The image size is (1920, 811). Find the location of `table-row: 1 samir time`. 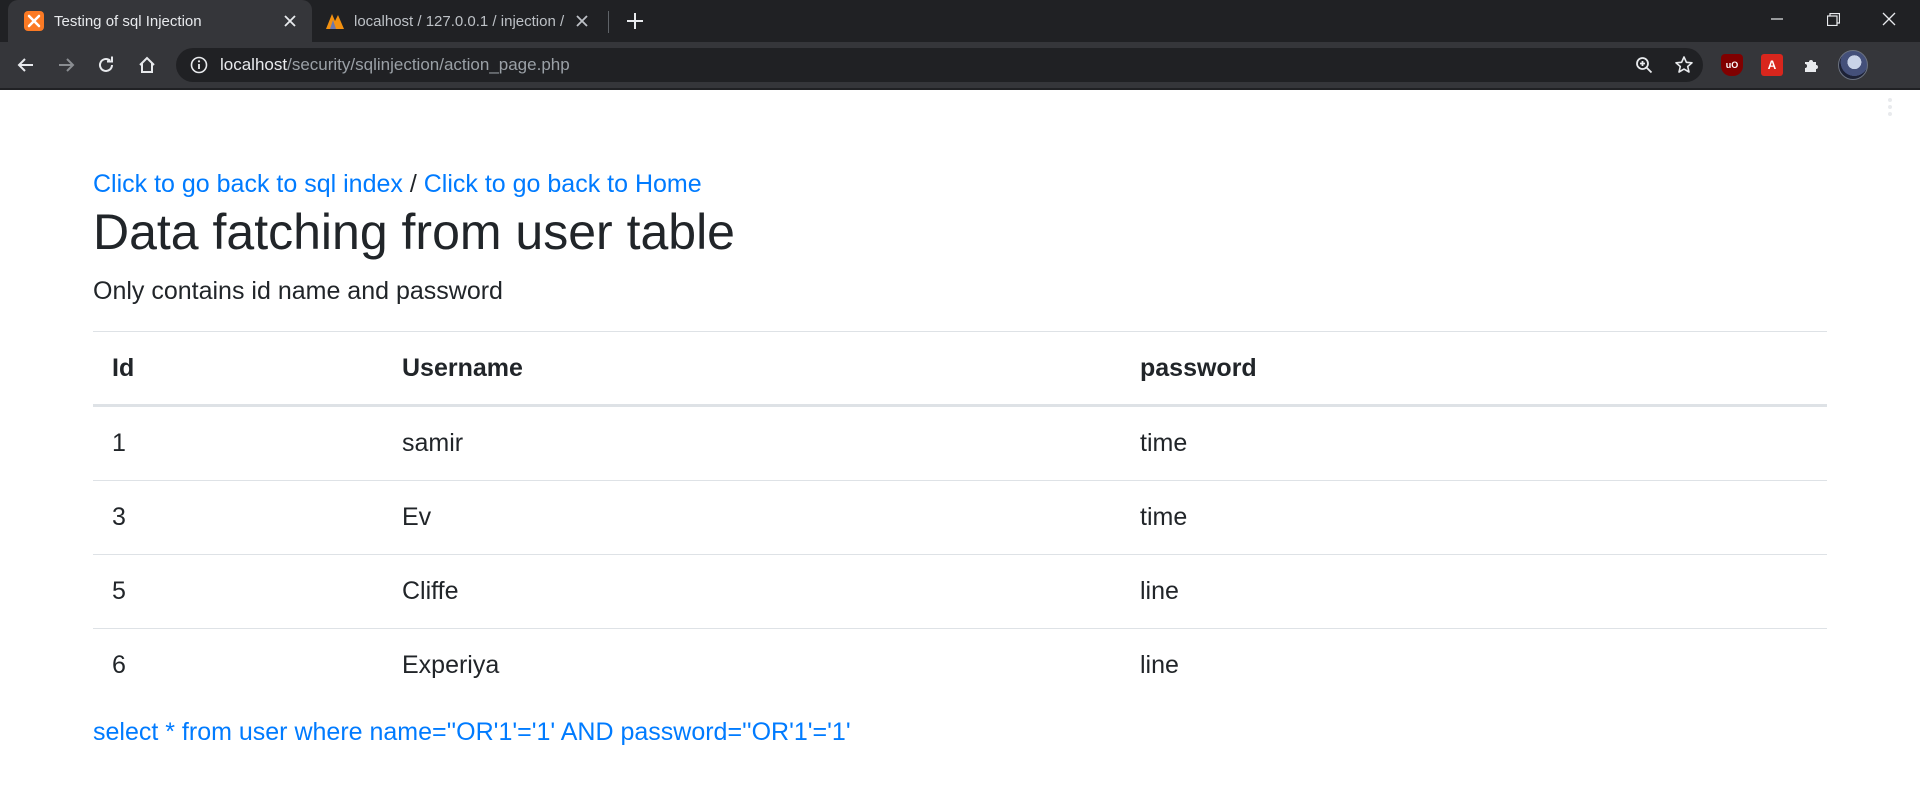

table-row: 1 samir time is located at coordinates (960, 443).